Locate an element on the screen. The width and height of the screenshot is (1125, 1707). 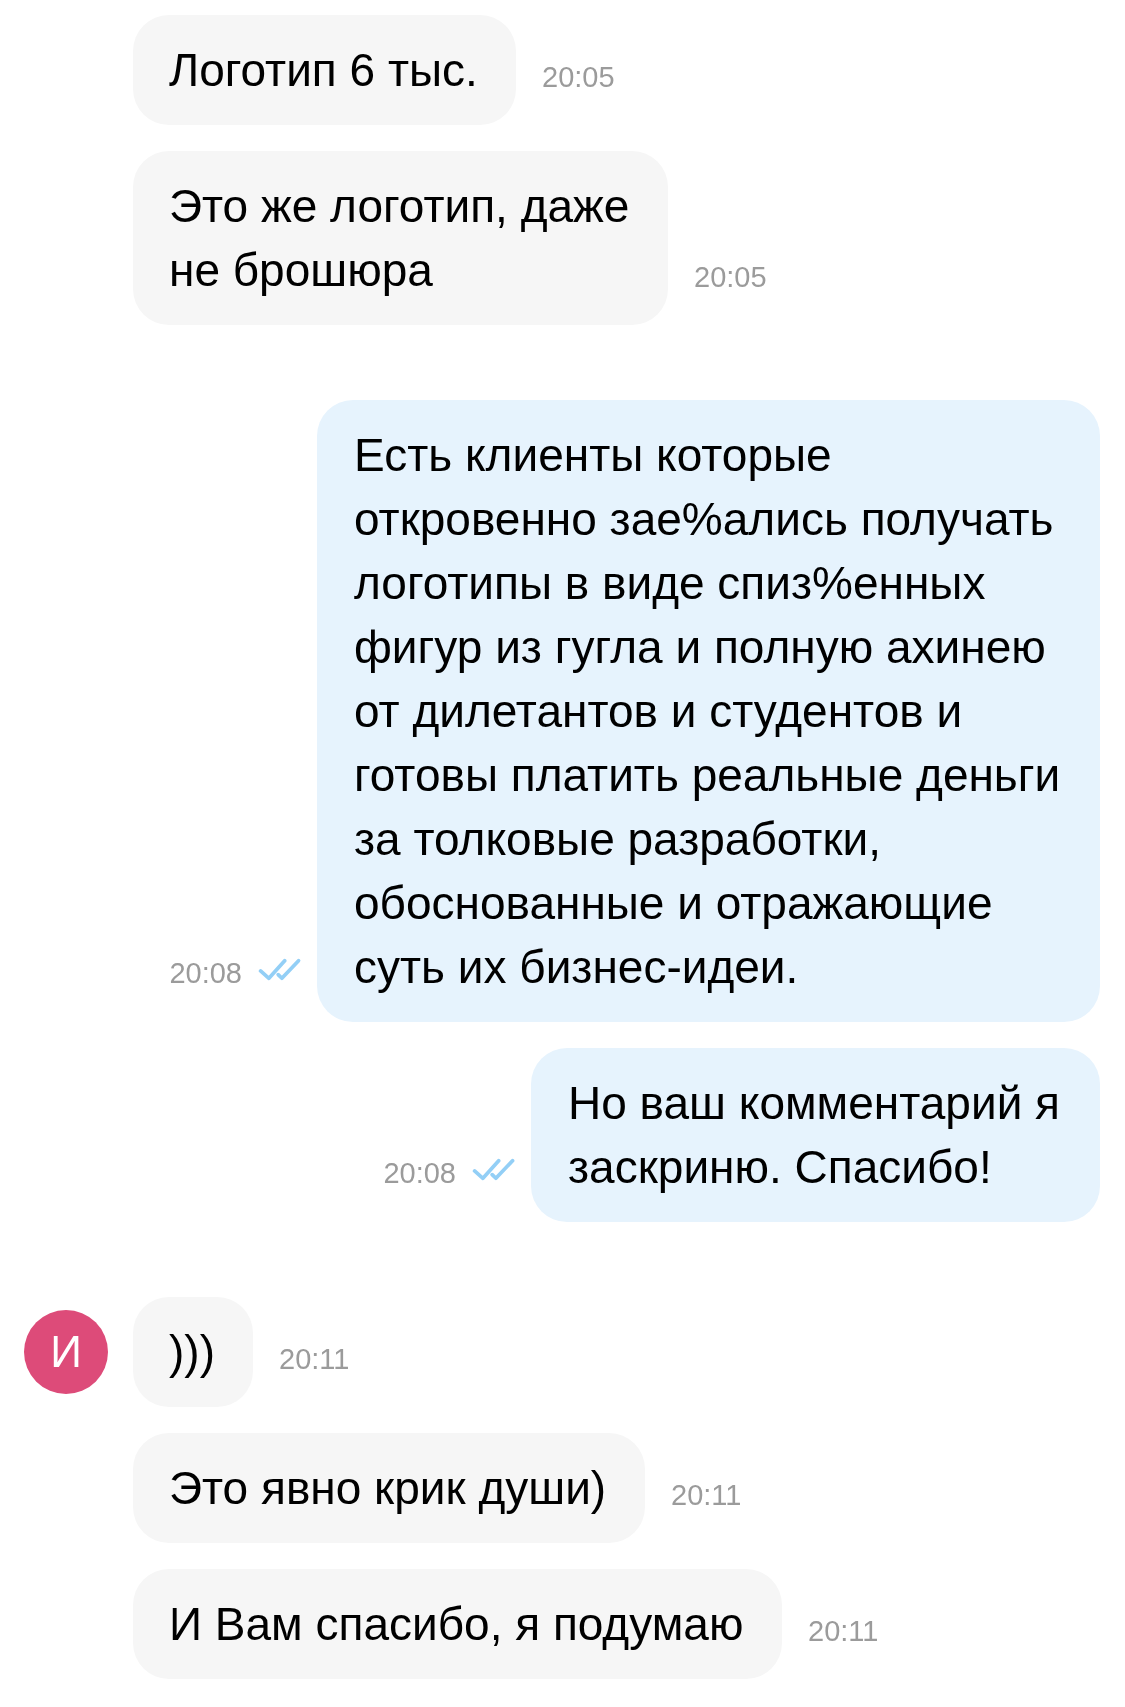
message-bubble: Это же логотип, даже не брошюра is located at coordinates (400, 238).